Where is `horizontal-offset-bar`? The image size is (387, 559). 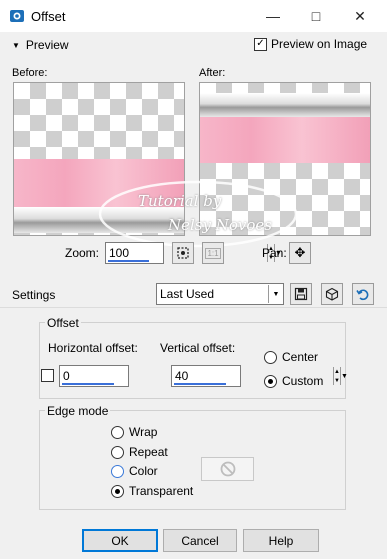
horizontal-offset-bar is located at coordinates (88, 384).